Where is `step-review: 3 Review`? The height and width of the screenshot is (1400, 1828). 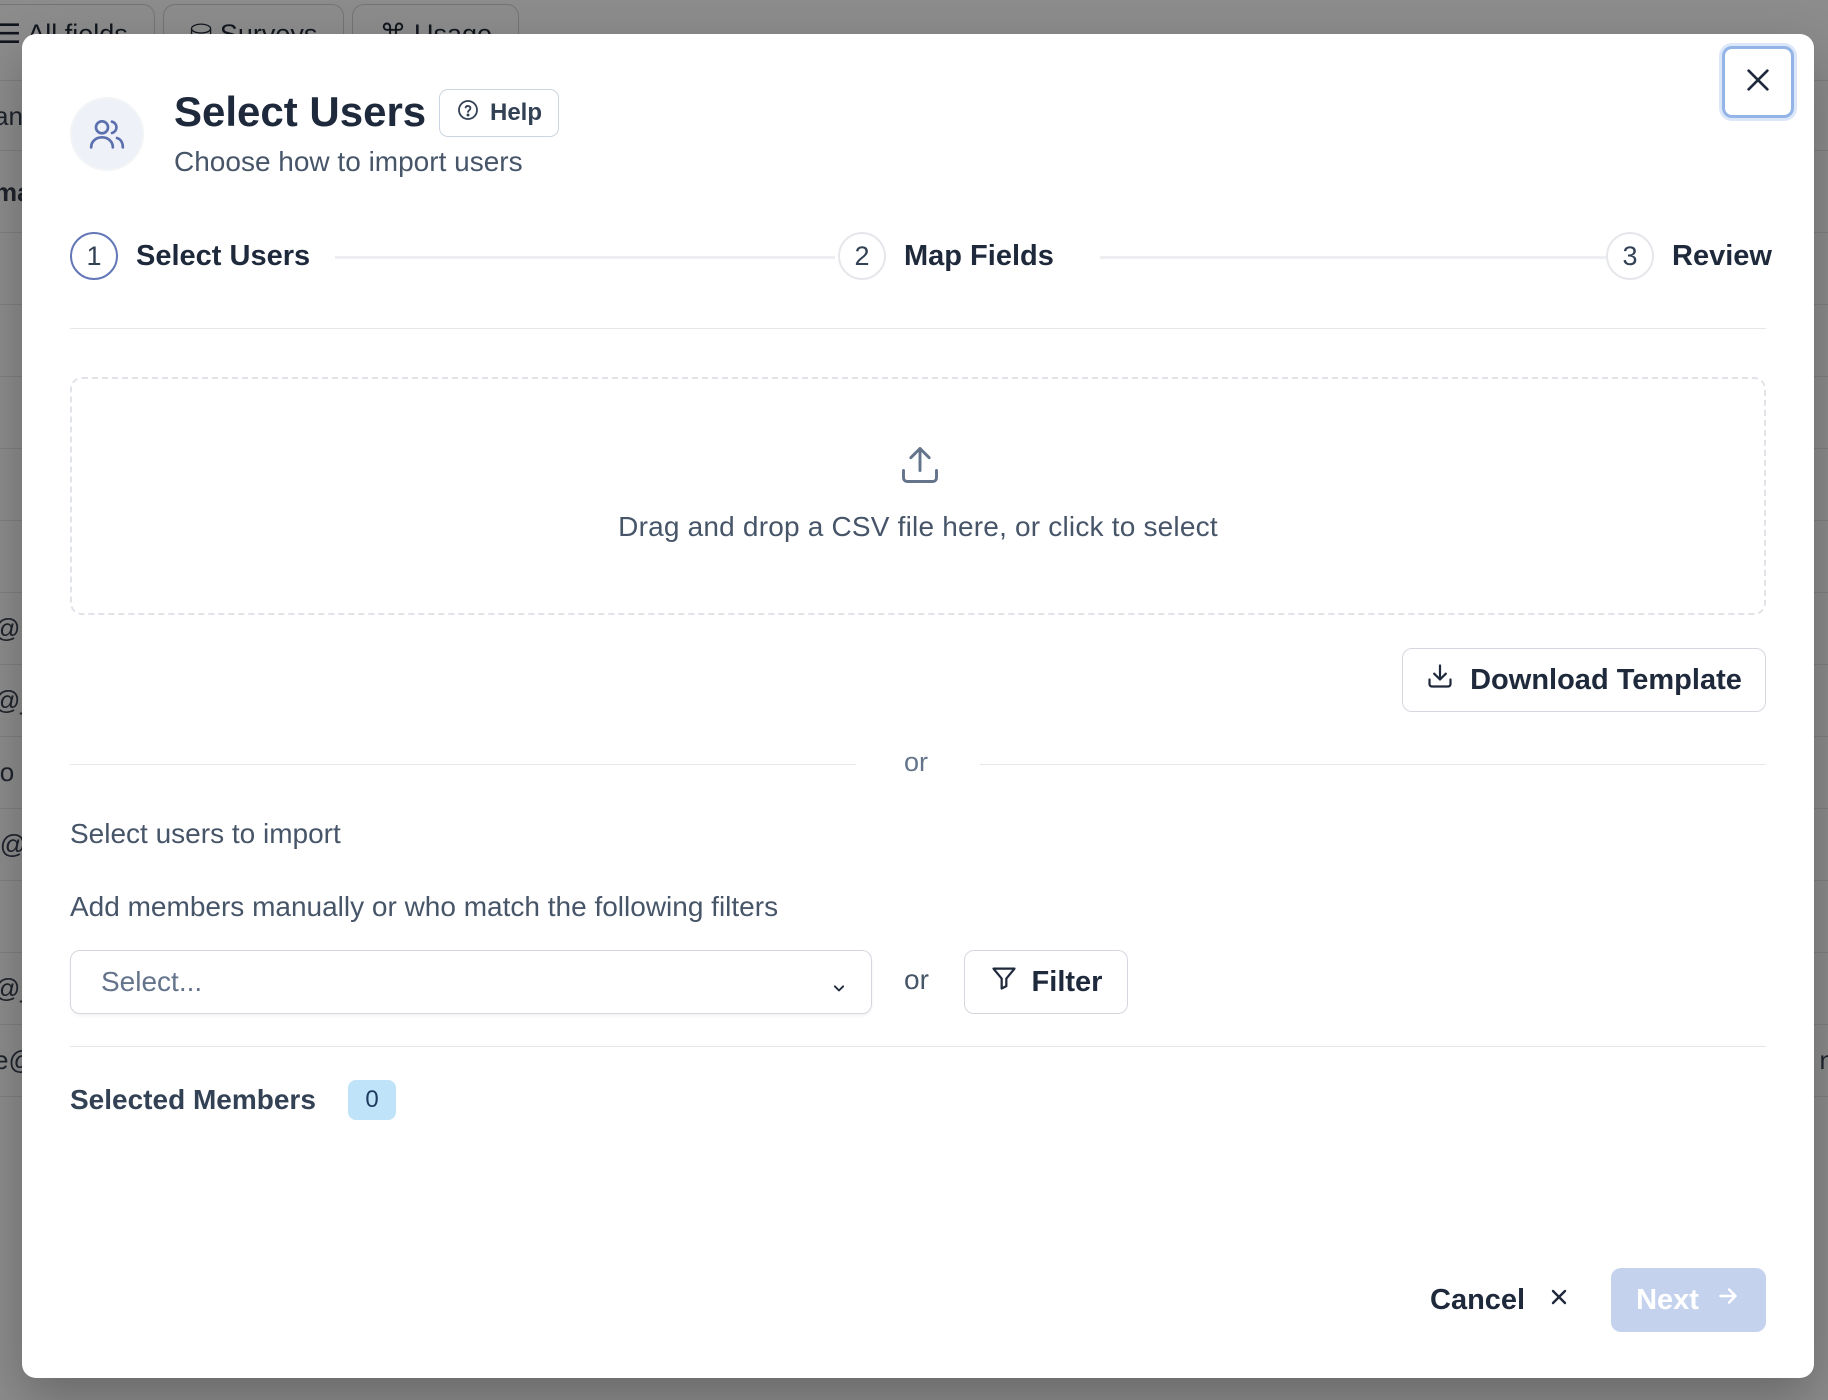
step-review: 3 Review is located at coordinates (1689, 256).